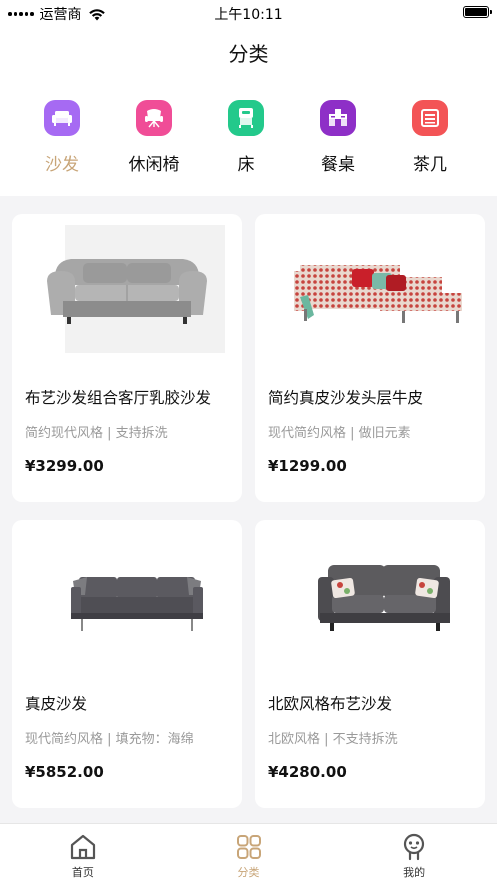  Describe the element at coordinates (333, 739) in the screenshot. I see `product-tags: 北欧风格 | 不支持拆洗` at that location.